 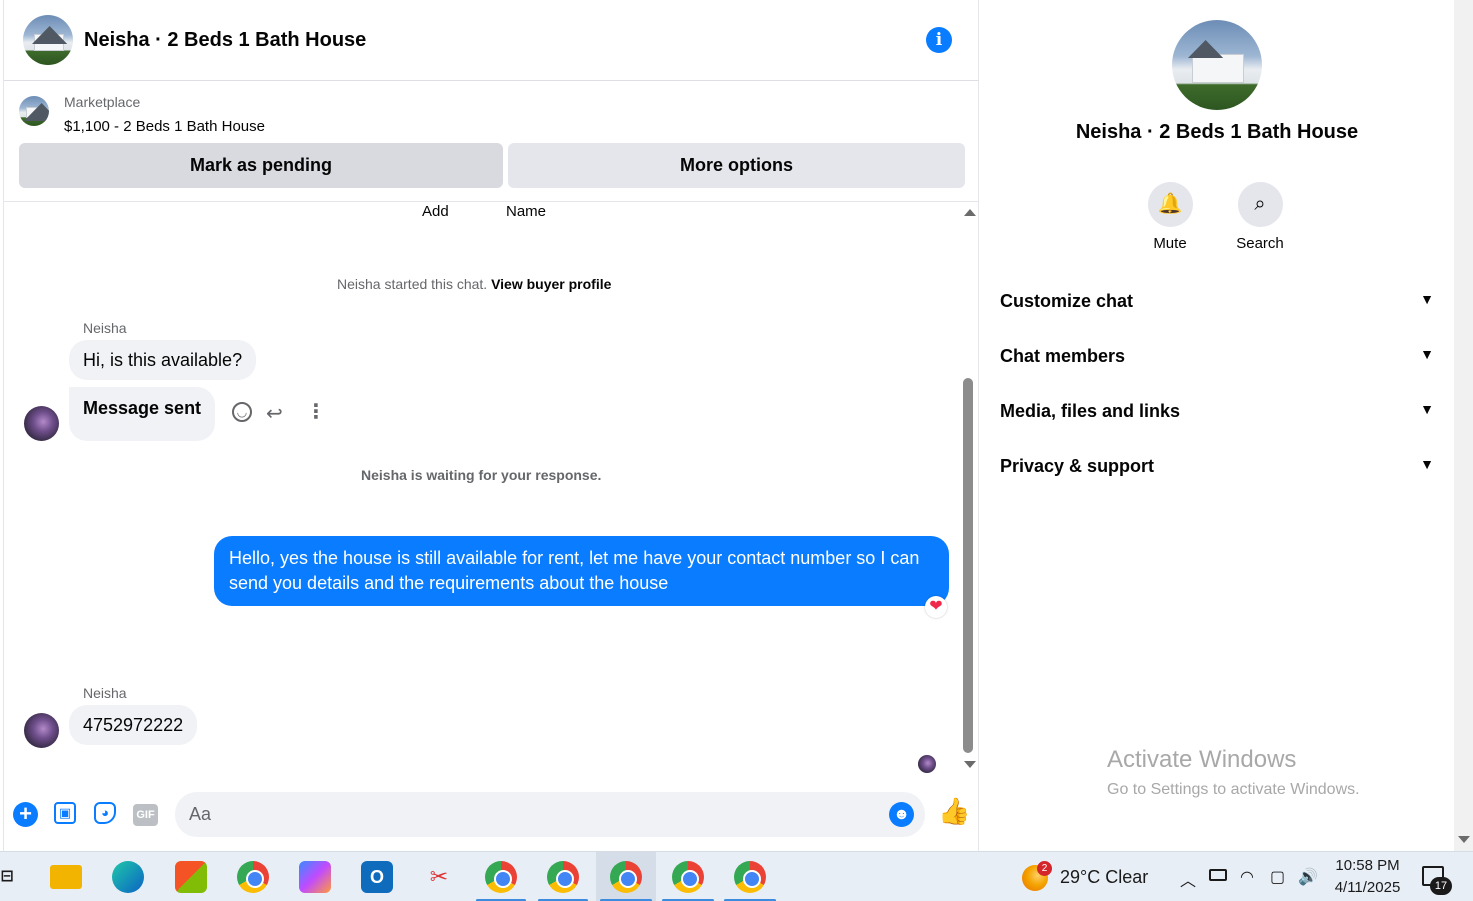 I want to click on message-bubble-incoming: Hi, is this available?, so click(x=163, y=360).